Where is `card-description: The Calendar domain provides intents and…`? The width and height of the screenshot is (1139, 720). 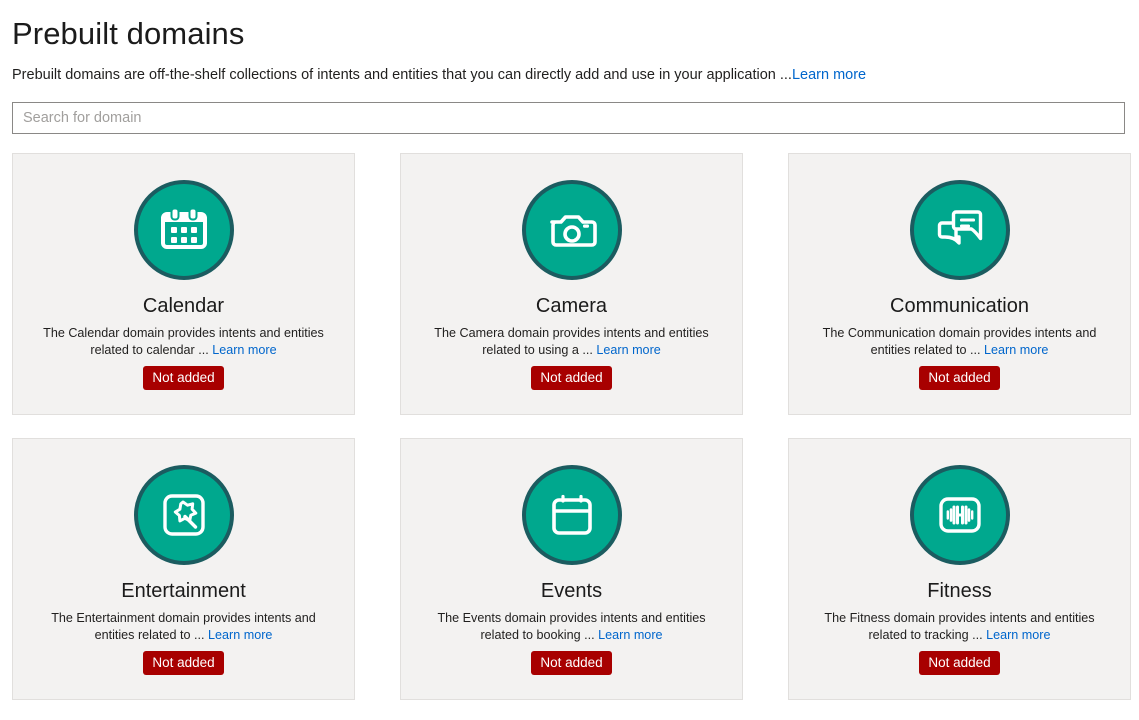 card-description: The Calendar domain provides intents and… is located at coordinates (184, 341).